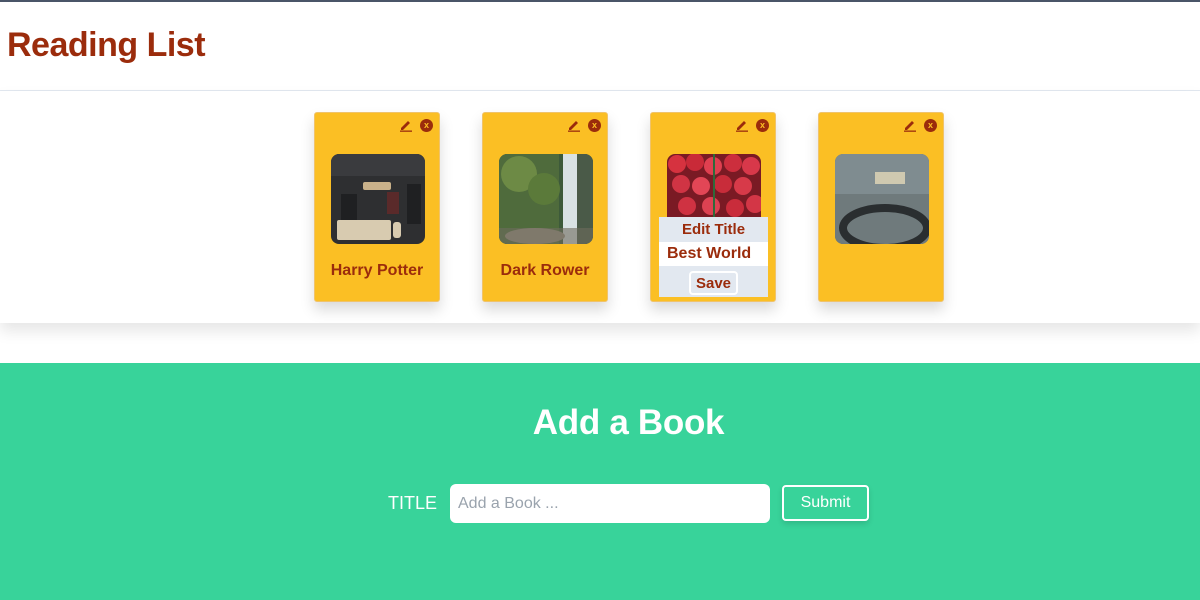 Image resolution: width=1200 pixels, height=600 pixels. What do you see at coordinates (628, 422) in the screenshot?
I see `add-book-heading: Add a Book` at bounding box center [628, 422].